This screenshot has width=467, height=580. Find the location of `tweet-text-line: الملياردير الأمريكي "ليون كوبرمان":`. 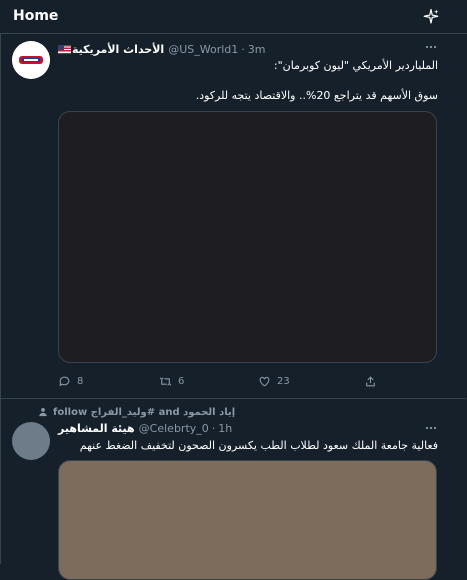

tweet-text-line: الملياردير الأمريكي "ليون كوبرمان": is located at coordinates (355, 65).